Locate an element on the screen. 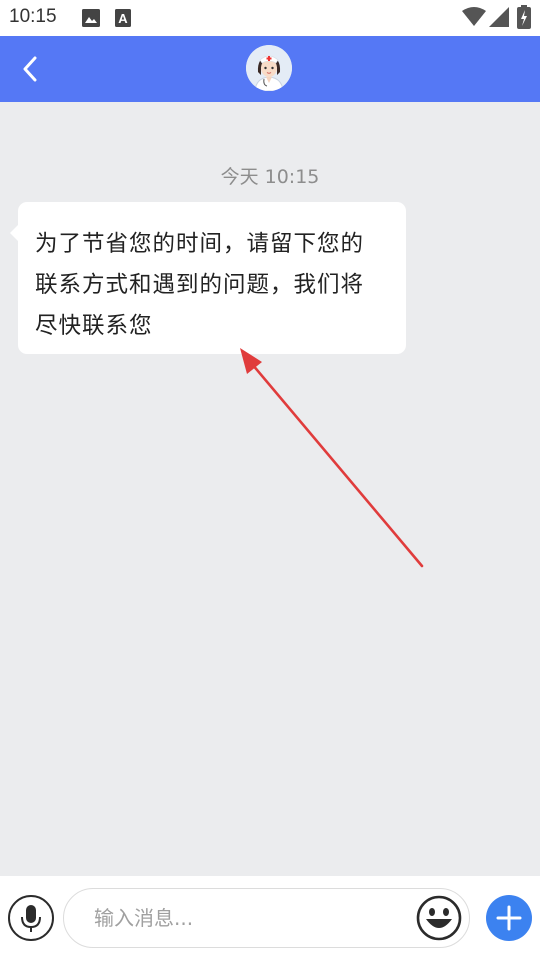 This screenshot has height=960, width=540. nurse-avatar-icon is located at coordinates (269, 68).